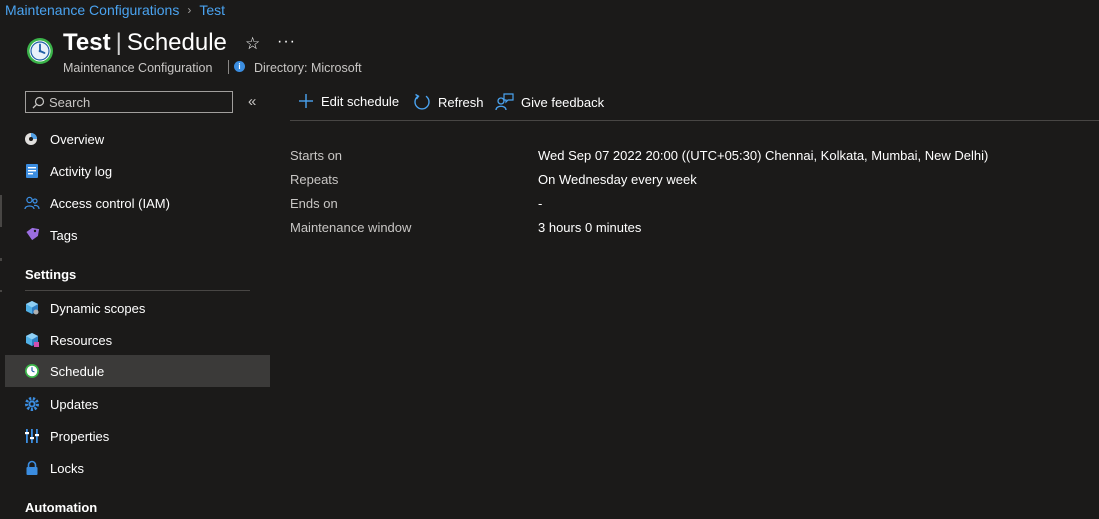  Describe the element at coordinates (32, 308) in the screenshot. I see `cube-icon` at that location.